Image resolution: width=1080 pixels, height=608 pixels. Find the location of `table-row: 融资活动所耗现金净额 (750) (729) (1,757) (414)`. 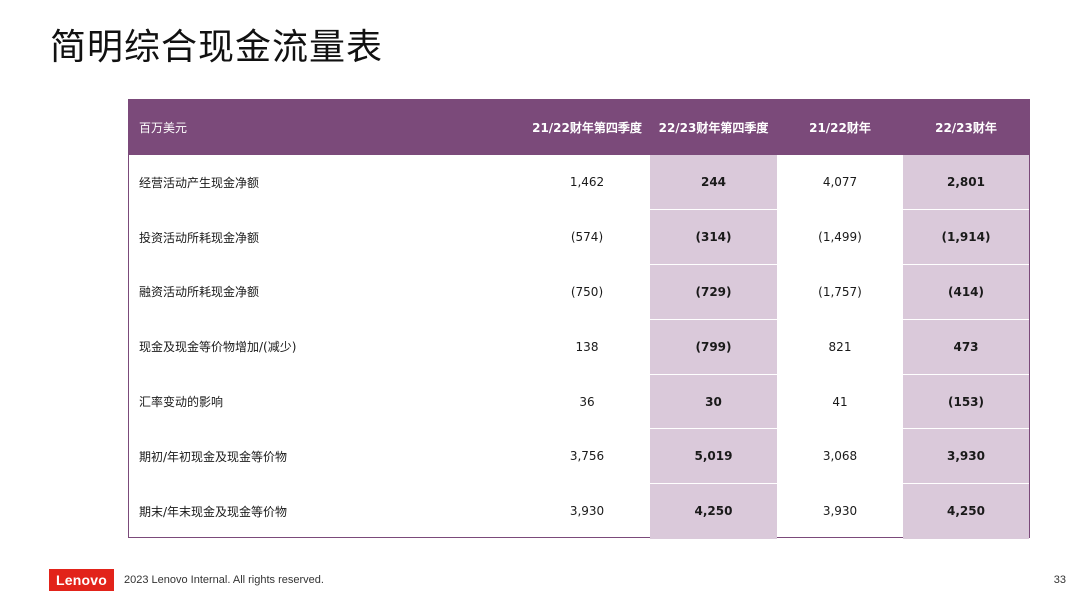

table-row: 融资活动所耗现金净额 (750) (729) (1,757) (414) is located at coordinates (579, 292).